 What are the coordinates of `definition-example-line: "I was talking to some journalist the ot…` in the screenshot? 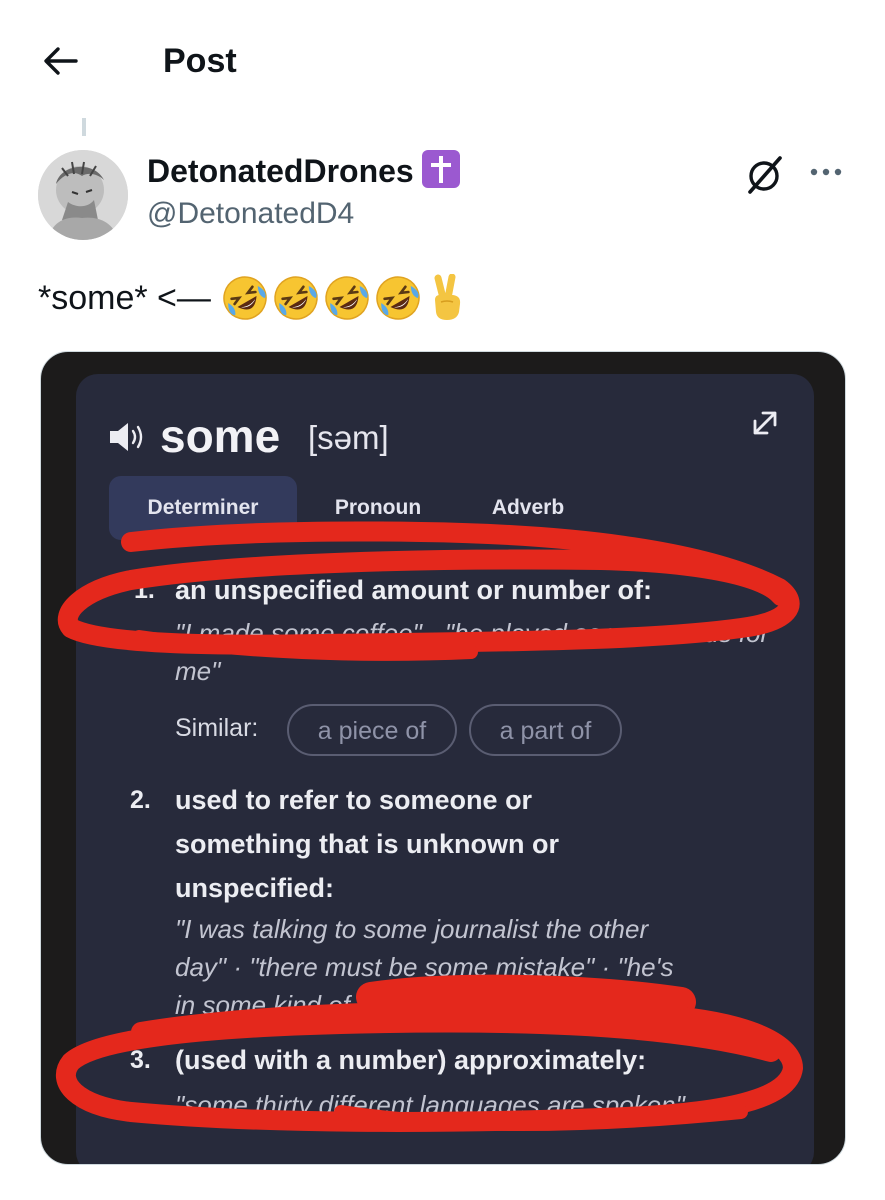 It's located at (412, 929).